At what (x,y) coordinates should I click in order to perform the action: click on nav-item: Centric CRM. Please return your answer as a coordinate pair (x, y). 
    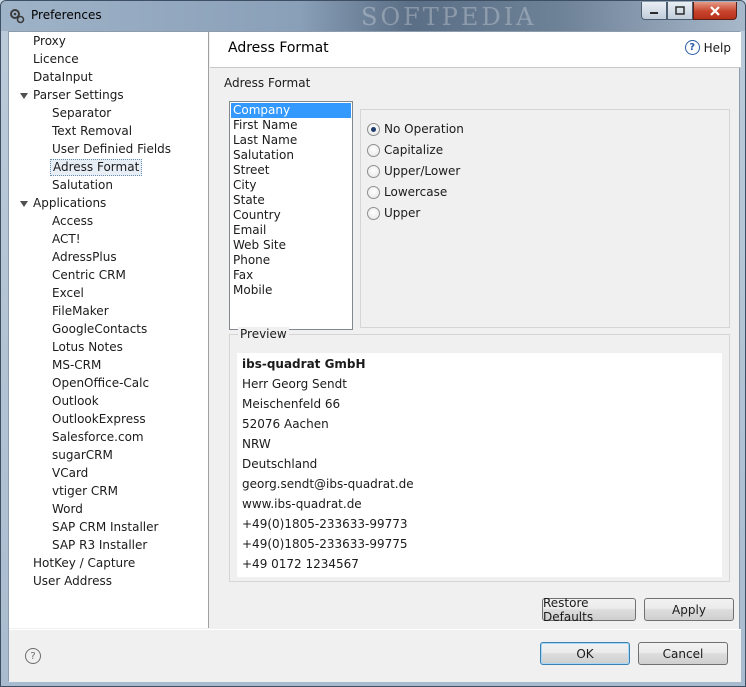
    Looking at the image, I should click on (89, 275).